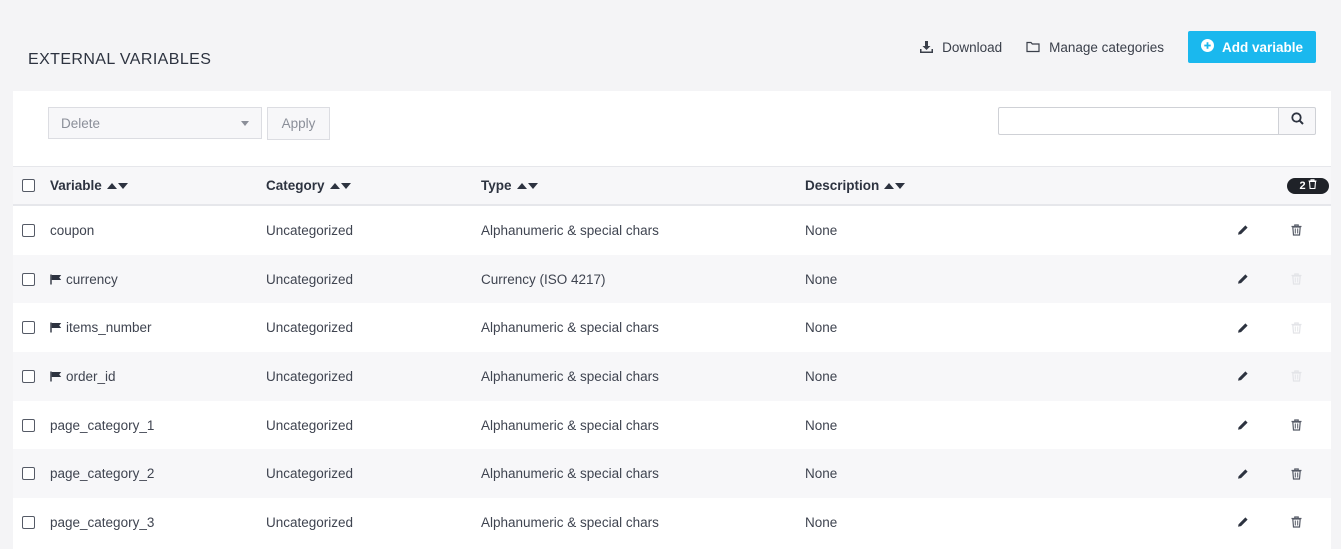 Image resolution: width=1341 pixels, height=549 pixels. I want to click on variable-cell: page_category_1, so click(102, 425).